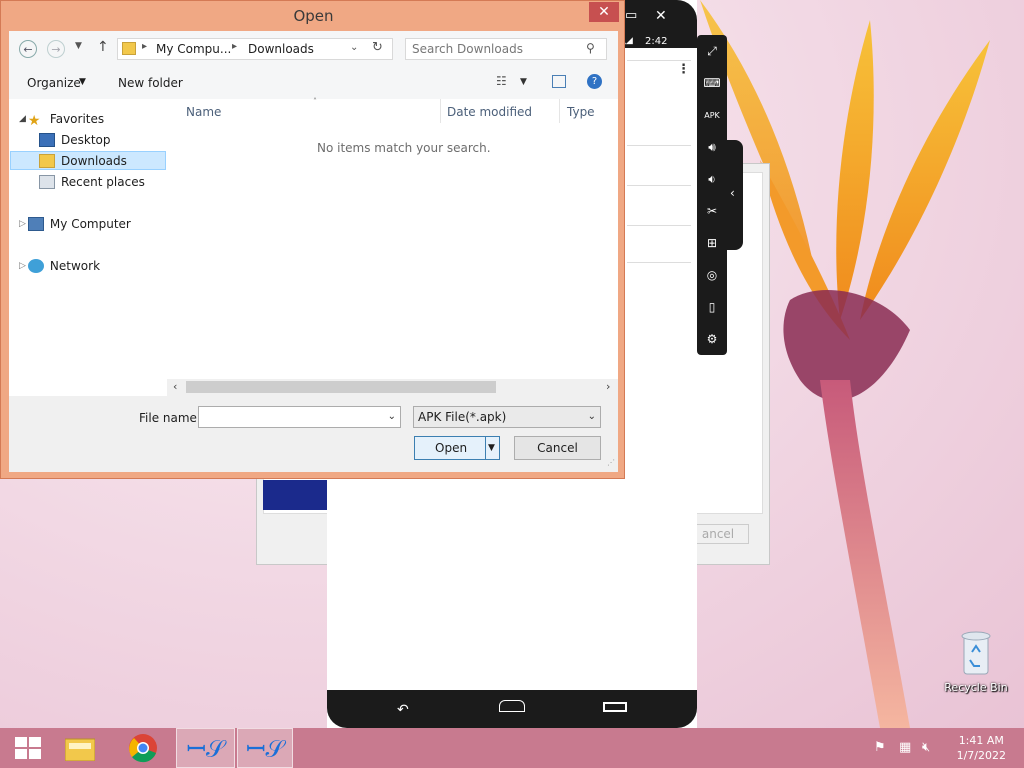  I want to click on cancel-button: Cancel, so click(557, 448).